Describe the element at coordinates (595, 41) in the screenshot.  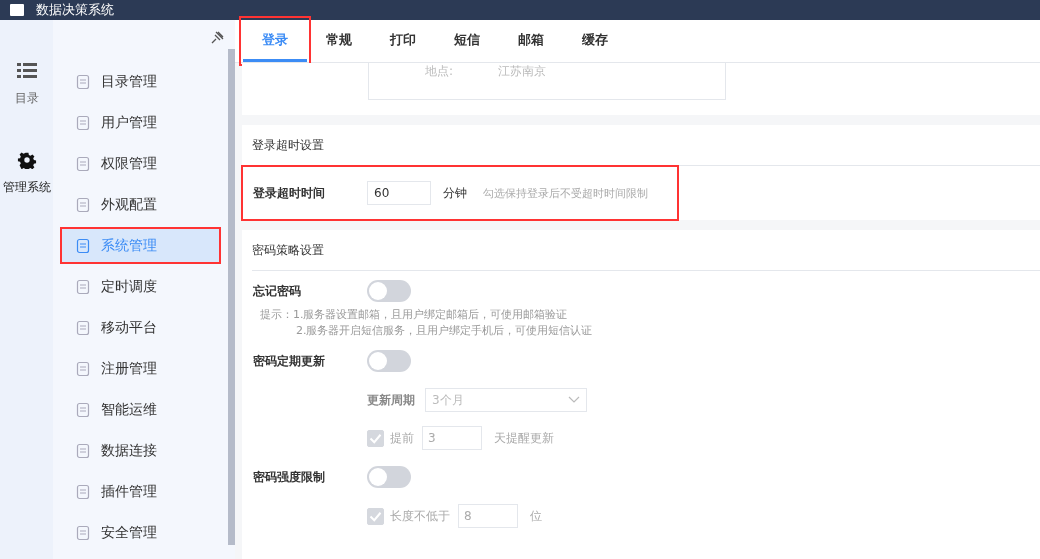
I see `tab: 缓存` at that location.